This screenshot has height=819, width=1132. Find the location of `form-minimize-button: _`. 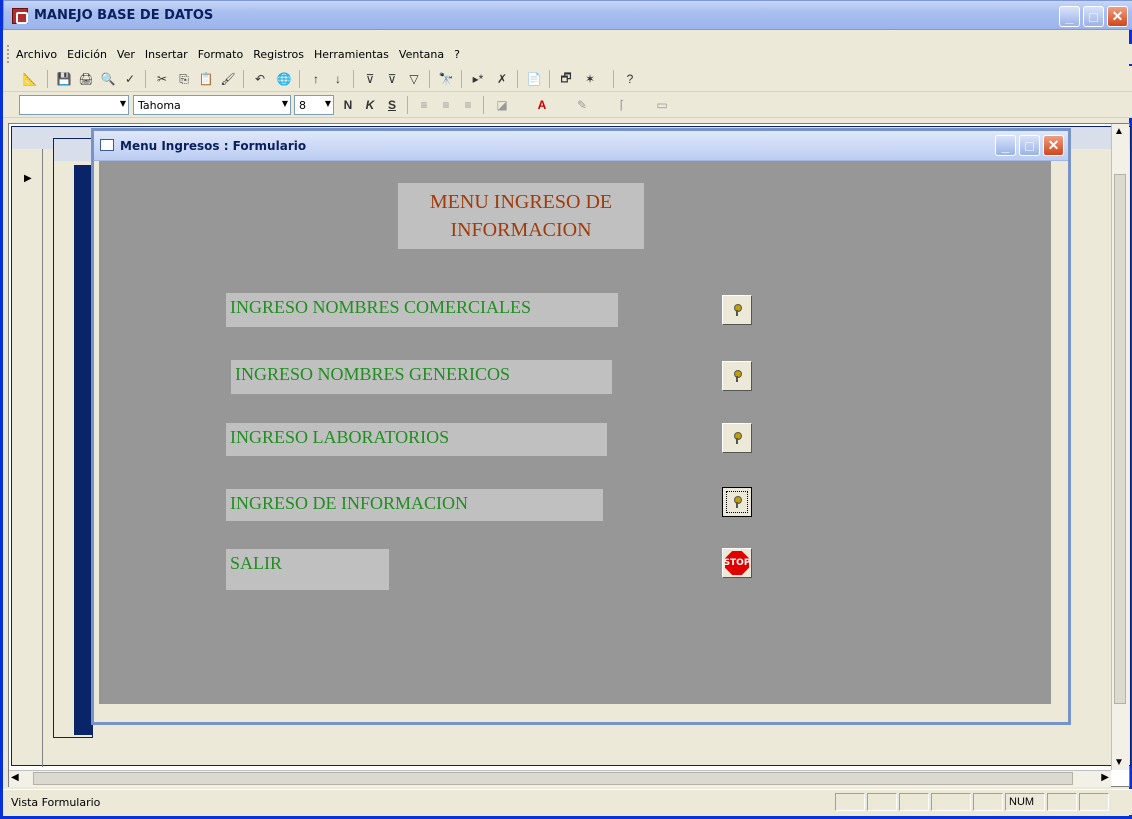

form-minimize-button: _ is located at coordinates (1005, 145).